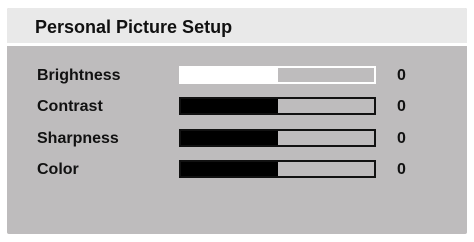 The image size is (474, 242). Describe the element at coordinates (70, 106) in the screenshot. I see `setting-label: Contrast` at that location.